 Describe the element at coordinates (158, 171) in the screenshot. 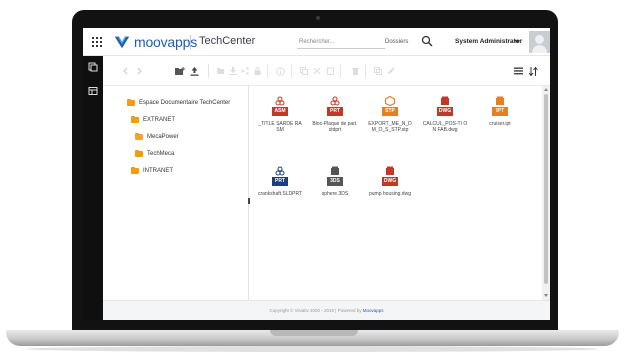

I see `tree-item-label: INTRANET` at that location.